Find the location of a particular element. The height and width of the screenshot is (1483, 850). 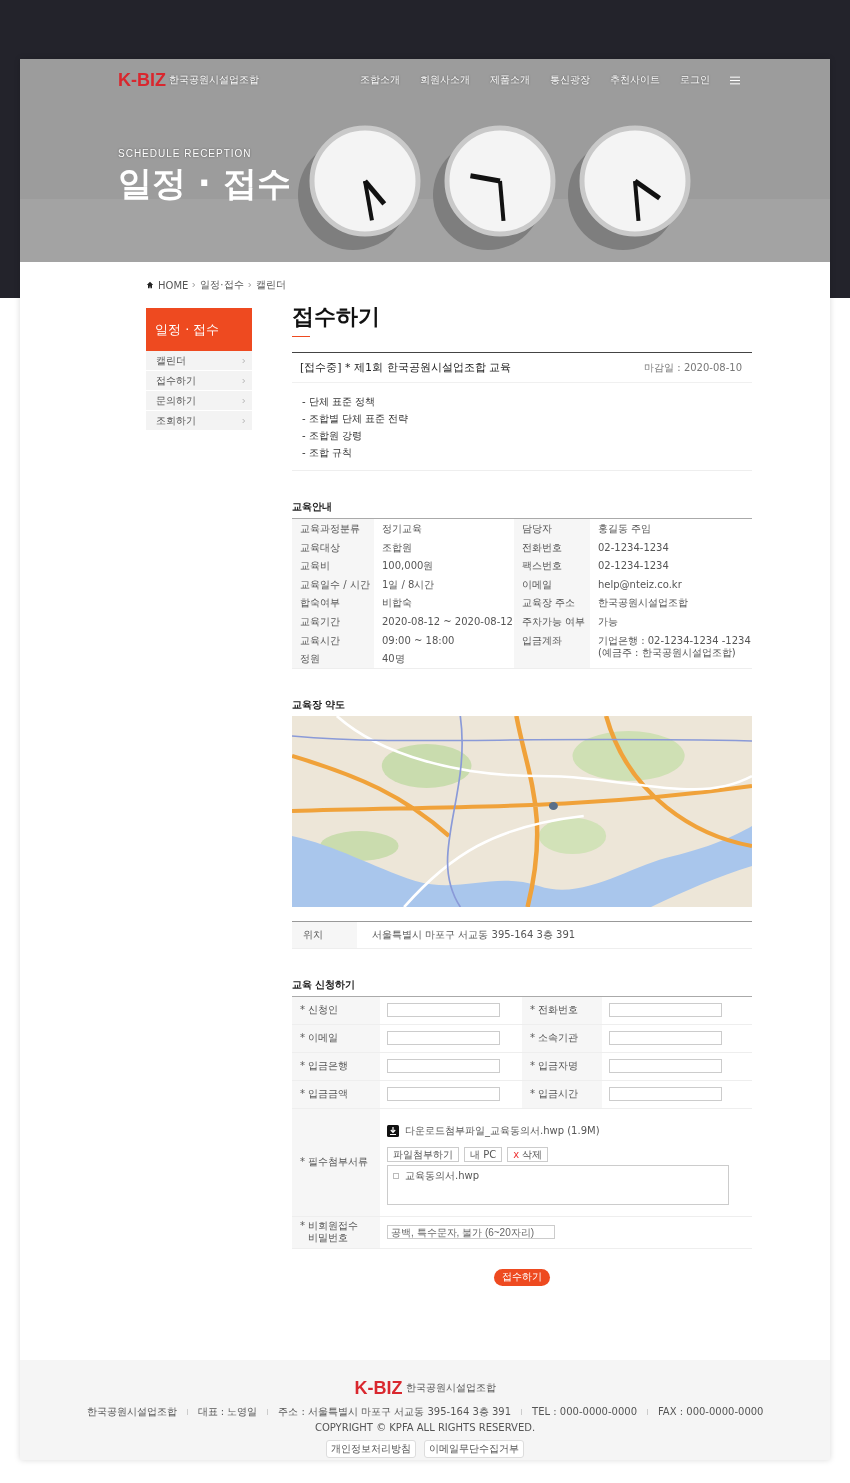

field-label: * 입금은행 is located at coordinates (336, 1066).